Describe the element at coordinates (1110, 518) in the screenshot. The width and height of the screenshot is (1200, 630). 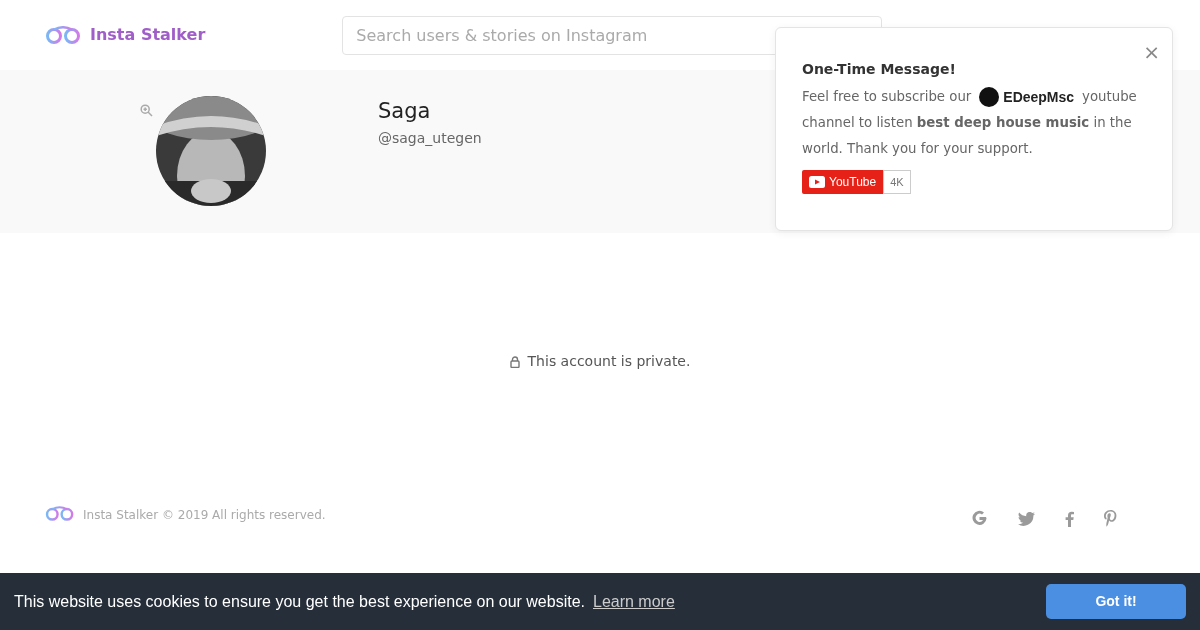
I see `pinterest-icon` at that location.